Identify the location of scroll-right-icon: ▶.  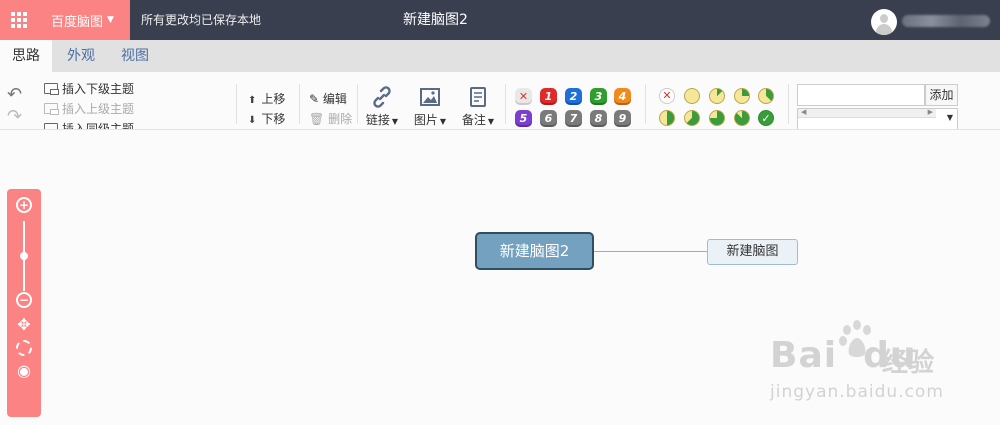
(930, 112).